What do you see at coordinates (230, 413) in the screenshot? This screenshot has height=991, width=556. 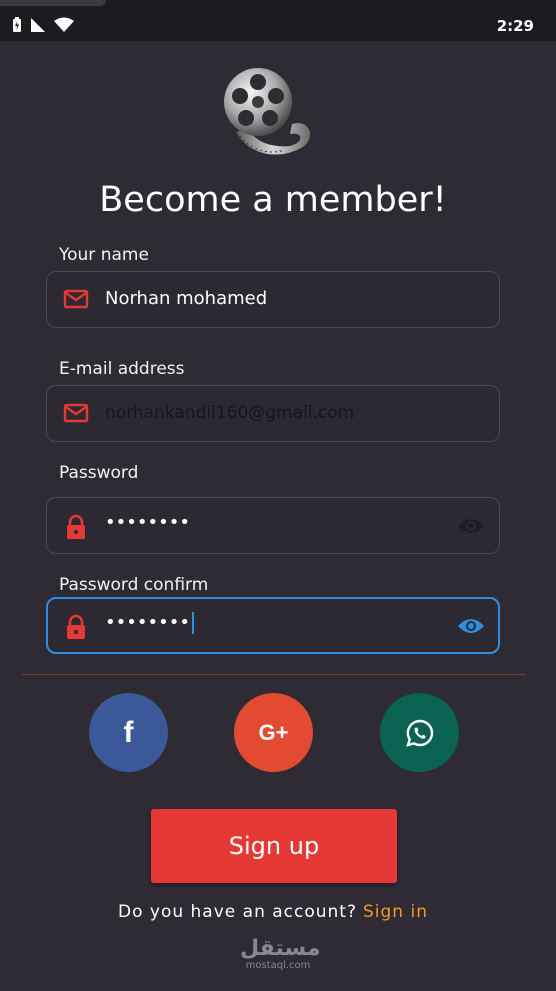 I see `email-value: norhankandil160@gmail.com` at bounding box center [230, 413].